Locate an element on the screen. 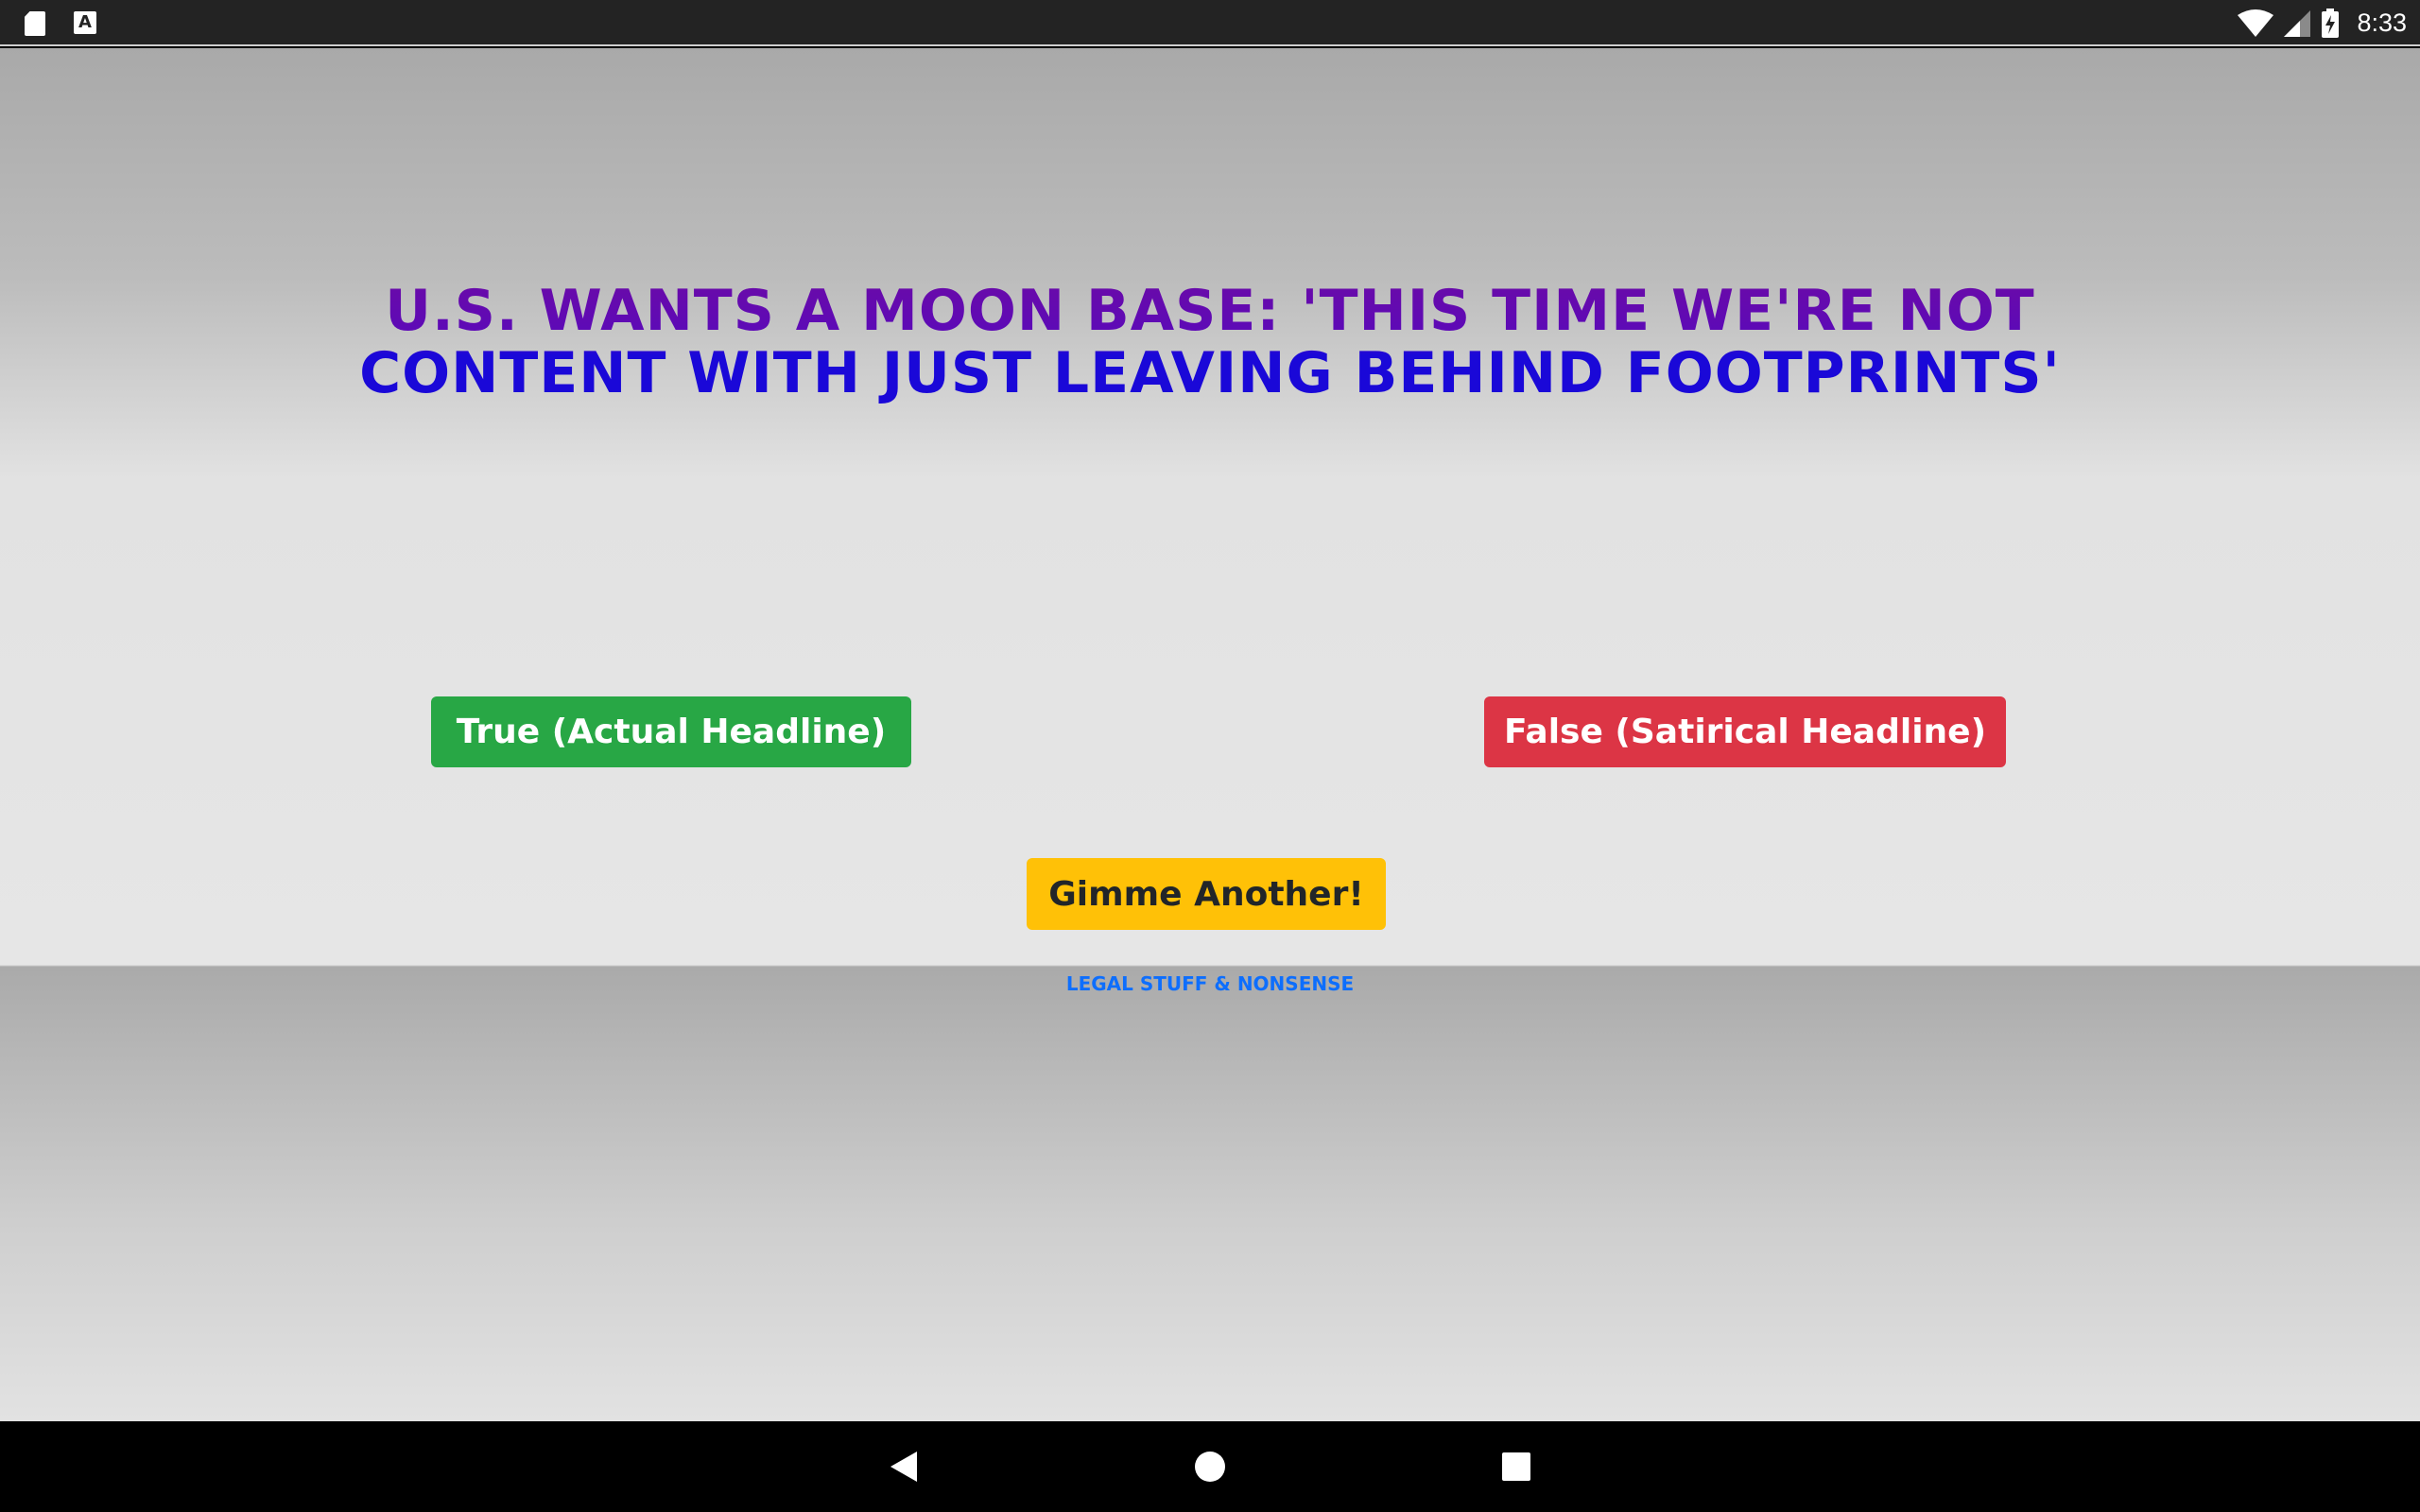 The image size is (2420, 1512). a-notification-icon: A is located at coordinates (85, 22).